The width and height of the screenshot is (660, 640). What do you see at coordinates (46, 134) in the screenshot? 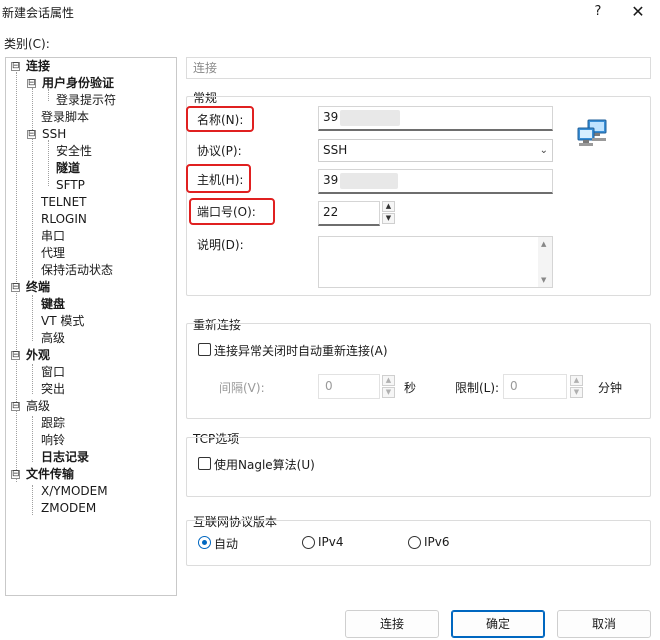
I see `tree-item-ssh: ⊟ SSH` at bounding box center [46, 134].